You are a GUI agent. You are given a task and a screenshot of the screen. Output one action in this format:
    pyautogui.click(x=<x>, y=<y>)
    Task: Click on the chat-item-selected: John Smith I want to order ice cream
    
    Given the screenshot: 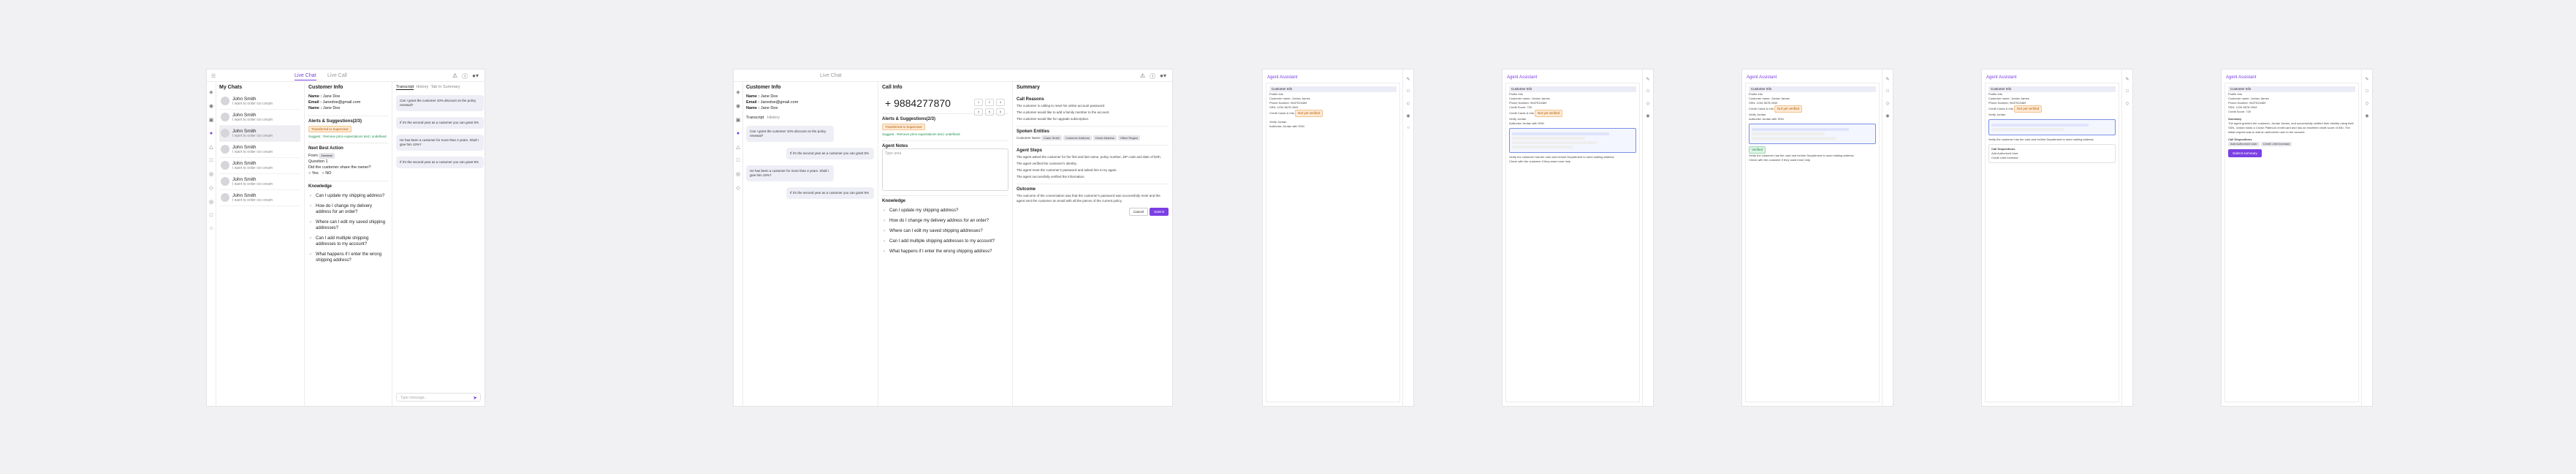 What is the action you would take?
    pyautogui.click(x=259, y=134)
    